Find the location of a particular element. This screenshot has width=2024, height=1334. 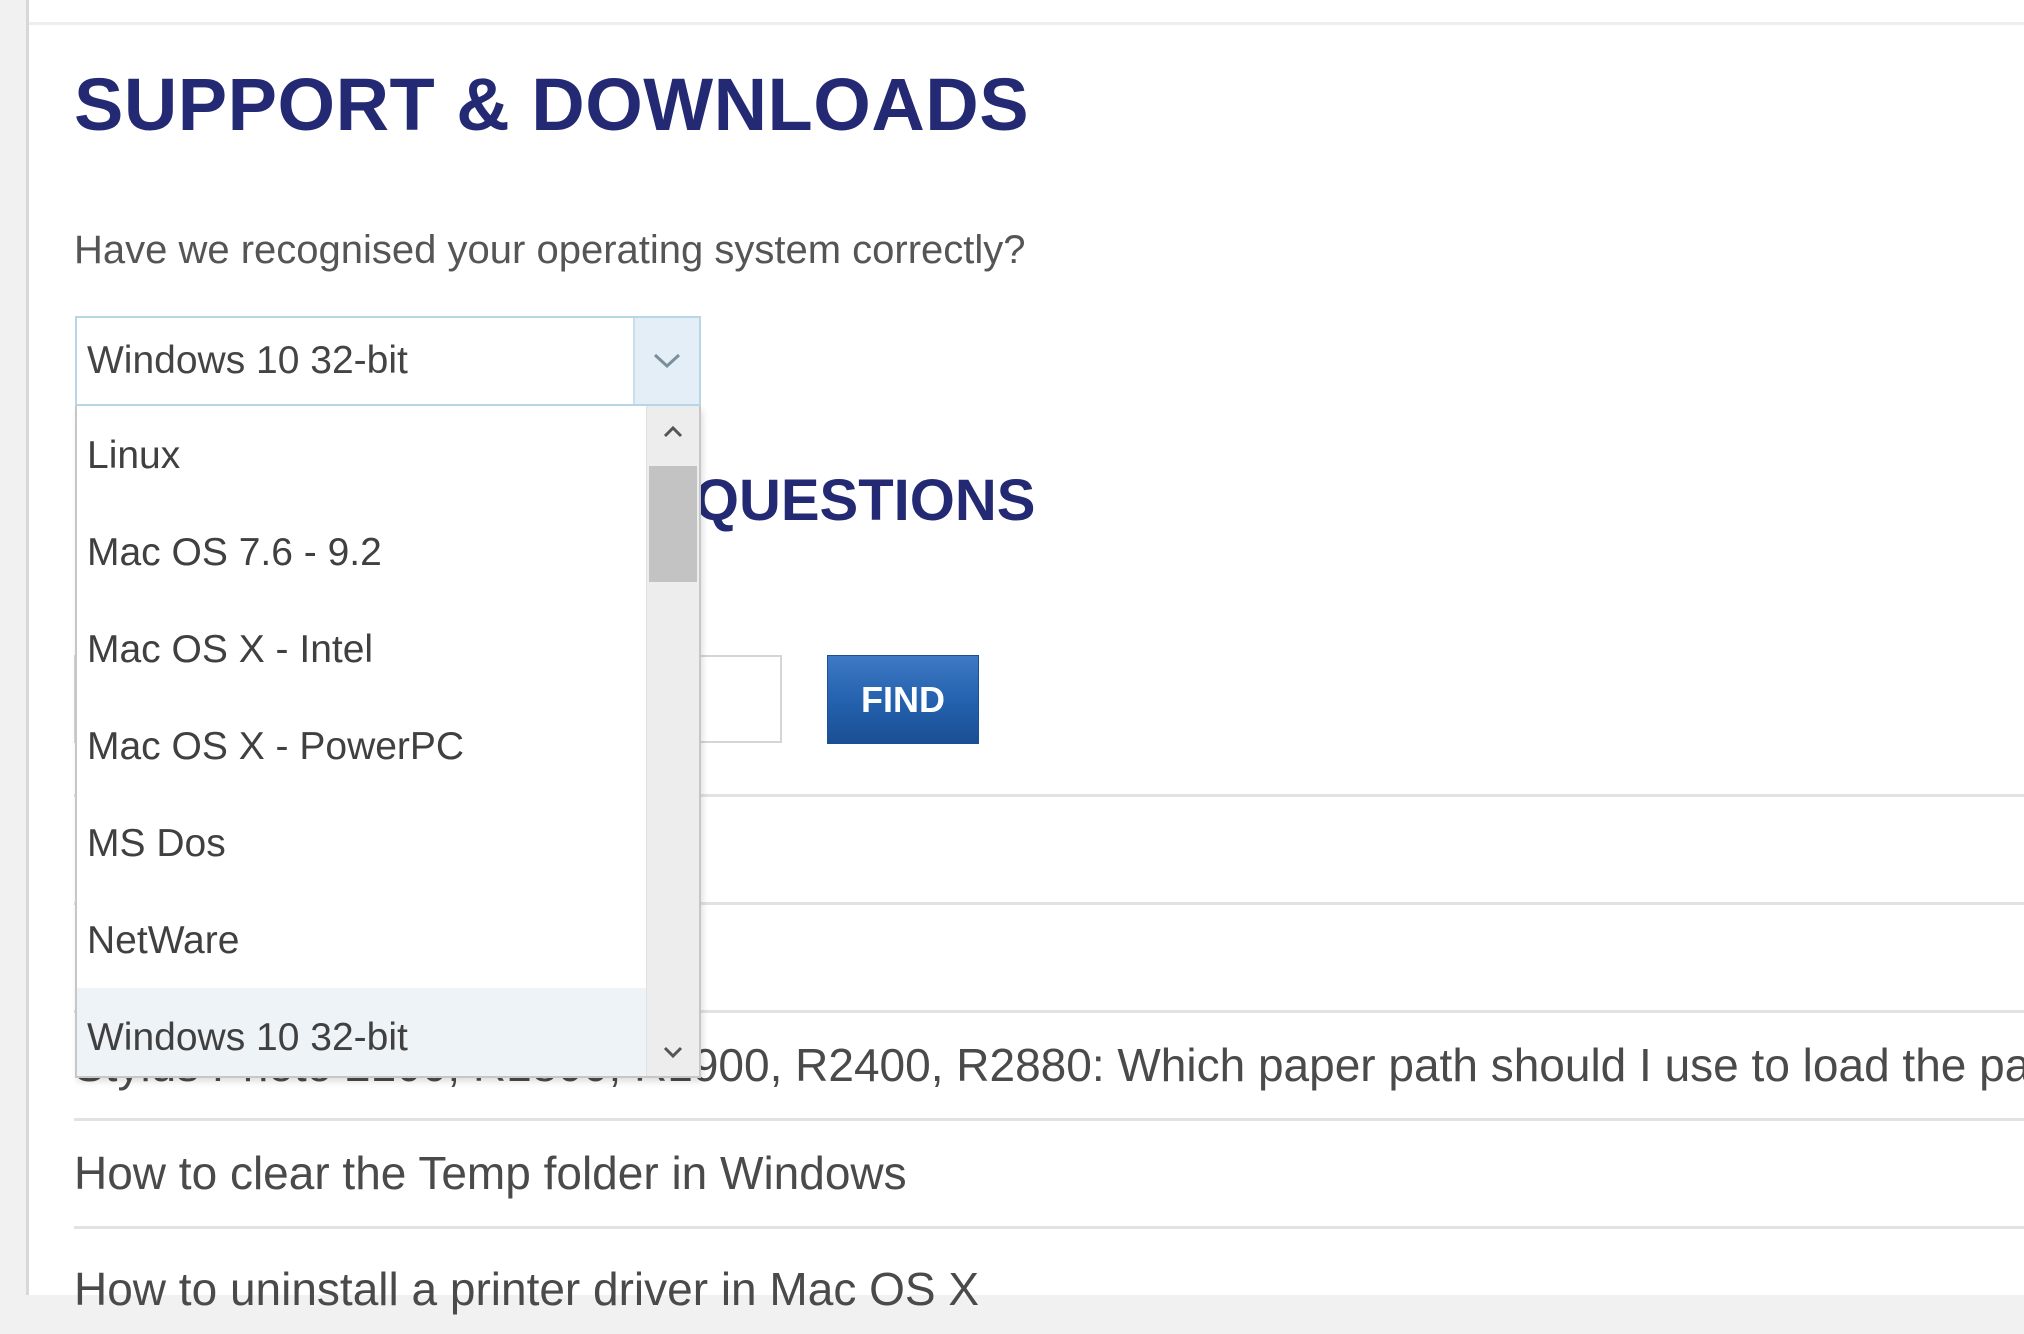

chevron-up-icon is located at coordinates (673, 432).